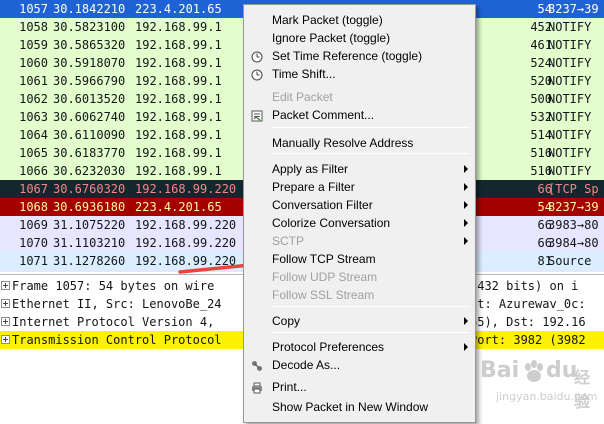  Describe the element at coordinates (33, 243) in the screenshot. I see `packet-number: 1070` at that location.